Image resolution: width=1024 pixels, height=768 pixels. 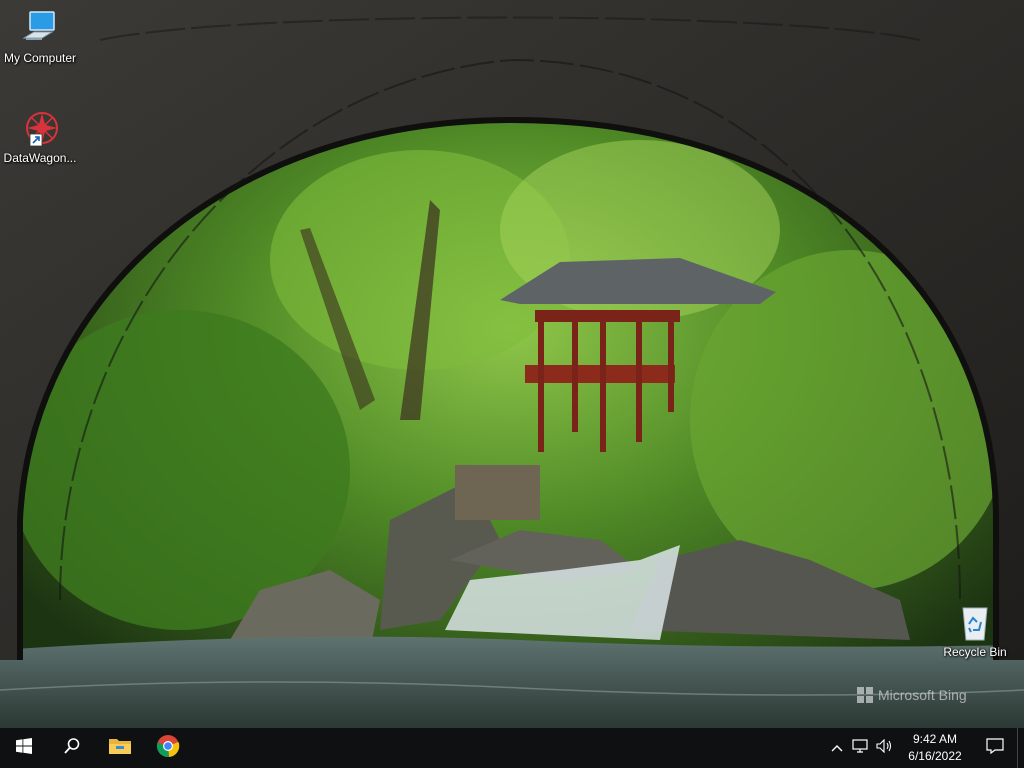 I want to click on watermark-text: Microsoft Bing, so click(x=922, y=695).